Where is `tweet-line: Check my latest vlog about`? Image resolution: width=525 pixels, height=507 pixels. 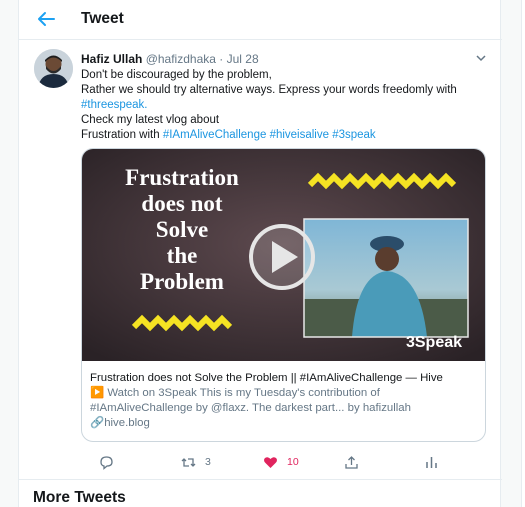
tweet-line: Check my latest vlog about is located at coordinates (150, 120).